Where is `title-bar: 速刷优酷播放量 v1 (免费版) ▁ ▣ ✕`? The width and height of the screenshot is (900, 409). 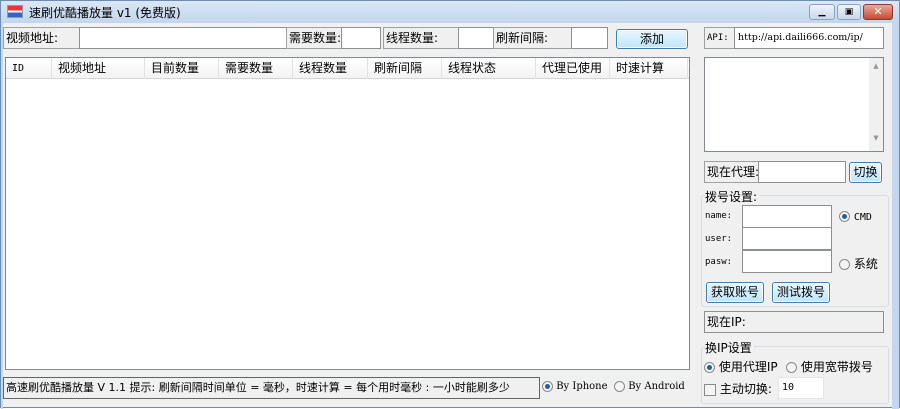 title-bar: 速刷优酷播放量 v1 (免费版) ▁ ▣ ✕ is located at coordinates (450, 12).